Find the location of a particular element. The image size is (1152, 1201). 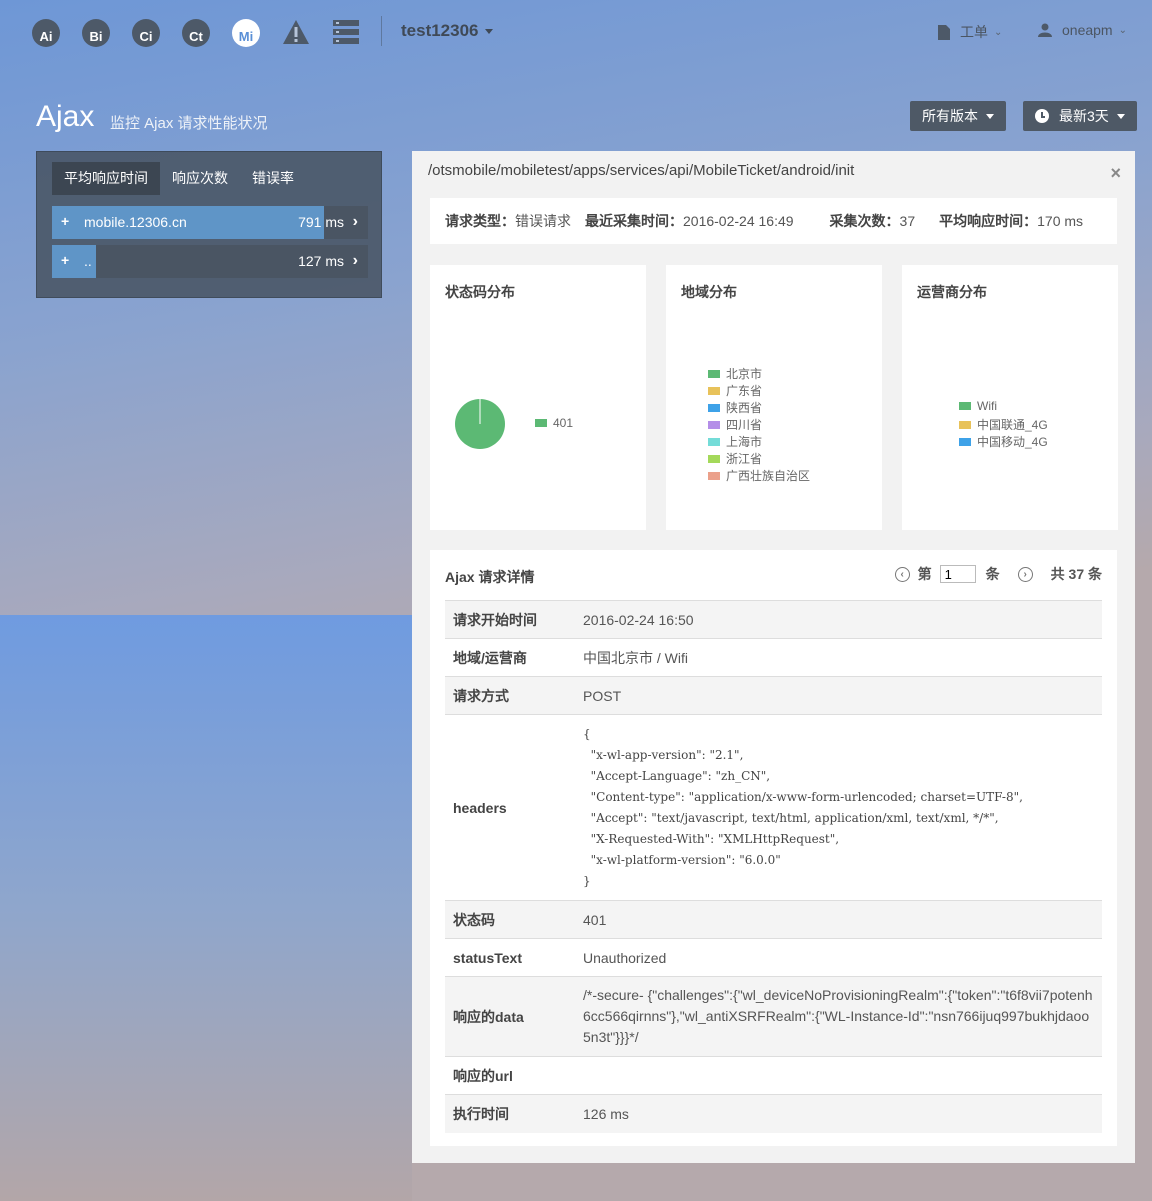

row-key: 执行时间 is located at coordinates (510, 1113).